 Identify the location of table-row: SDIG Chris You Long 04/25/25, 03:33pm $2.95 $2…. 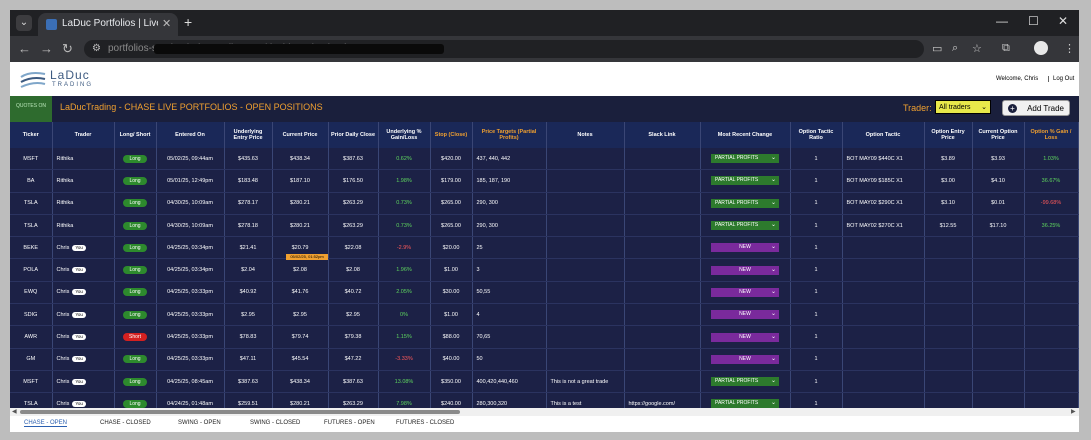
(544, 315).